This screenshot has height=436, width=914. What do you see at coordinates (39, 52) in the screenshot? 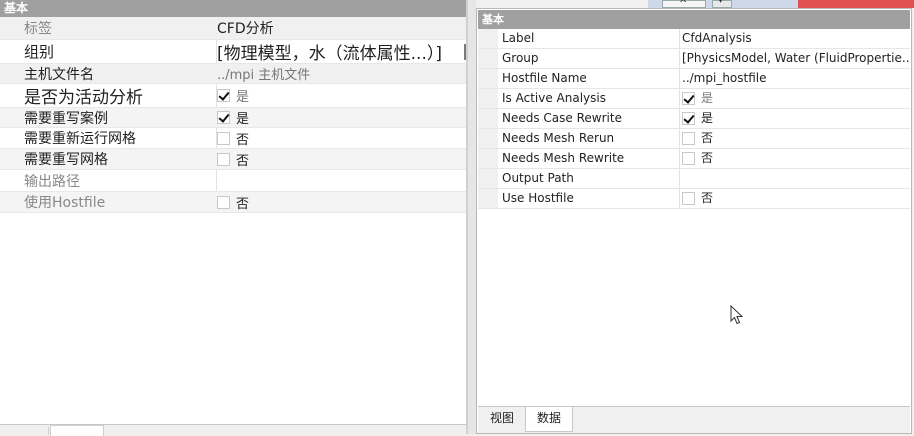
I see `row-label: 组别` at bounding box center [39, 52].